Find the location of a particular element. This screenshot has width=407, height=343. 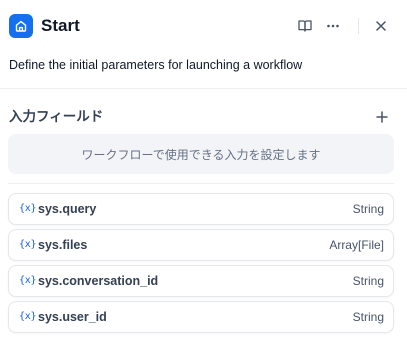

input-fields-title: 入力フィールド is located at coordinates (56, 116).